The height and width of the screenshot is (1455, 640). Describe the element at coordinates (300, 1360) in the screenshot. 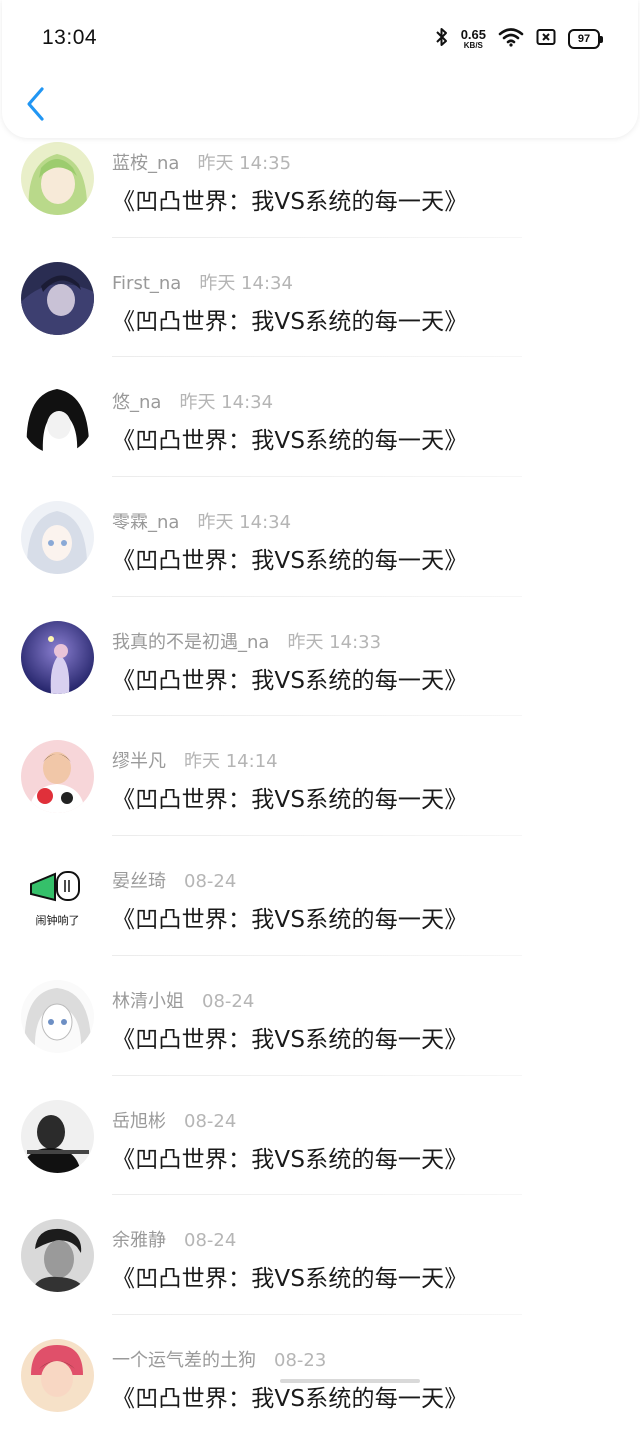

I see `item-time: 08-23` at that location.